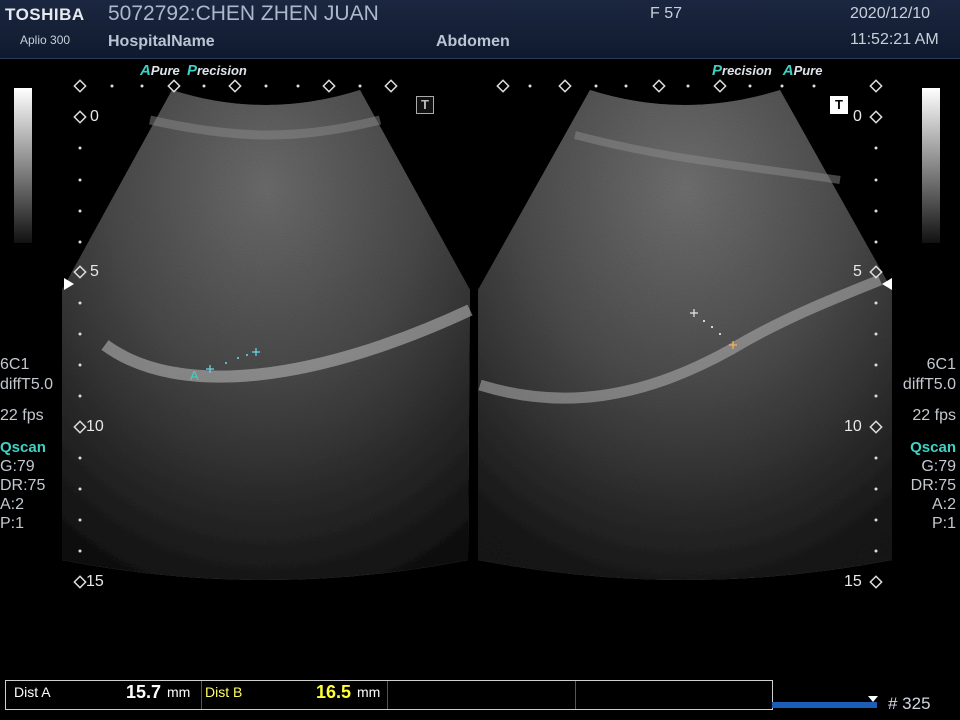 The height and width of the screenshot is (720, 960). Describe the element at coordinates (853, 426) in the screenshot. I see `right-depth-10: 10` at that location.